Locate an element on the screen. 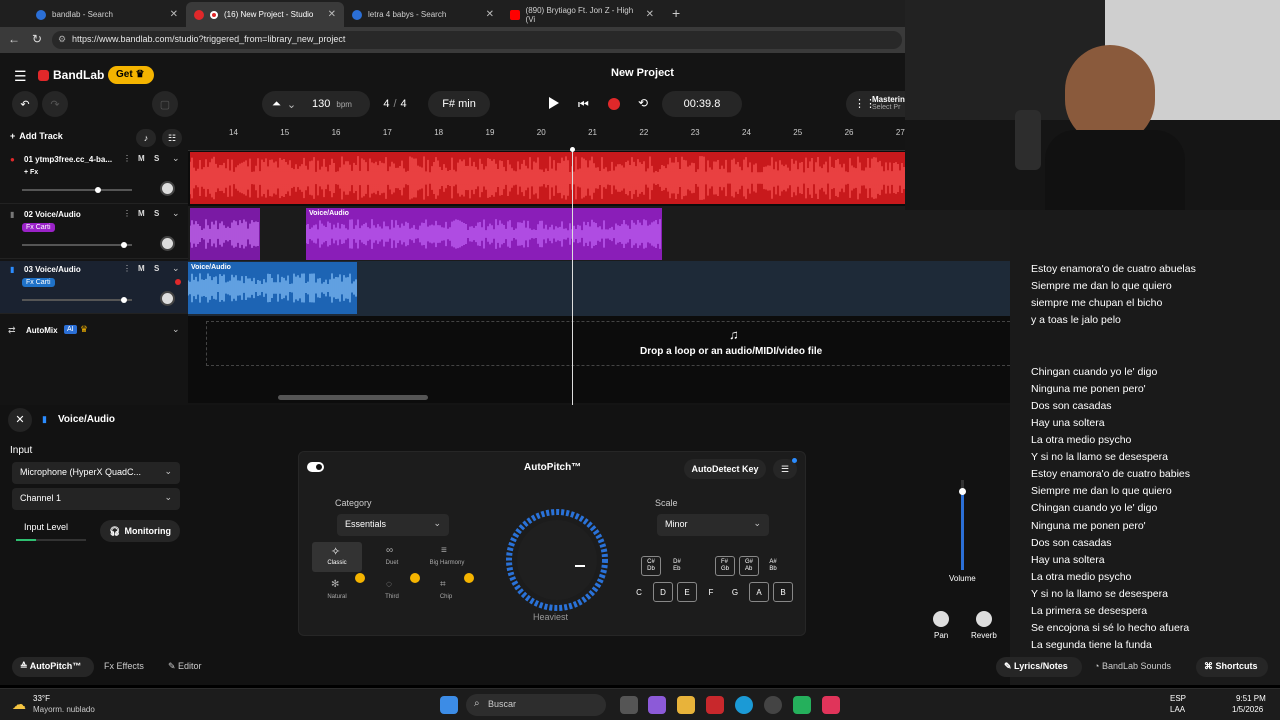  tab-bandlab-sounds: ◔ BandLab Sounds is located at coordinates (1132, 666).